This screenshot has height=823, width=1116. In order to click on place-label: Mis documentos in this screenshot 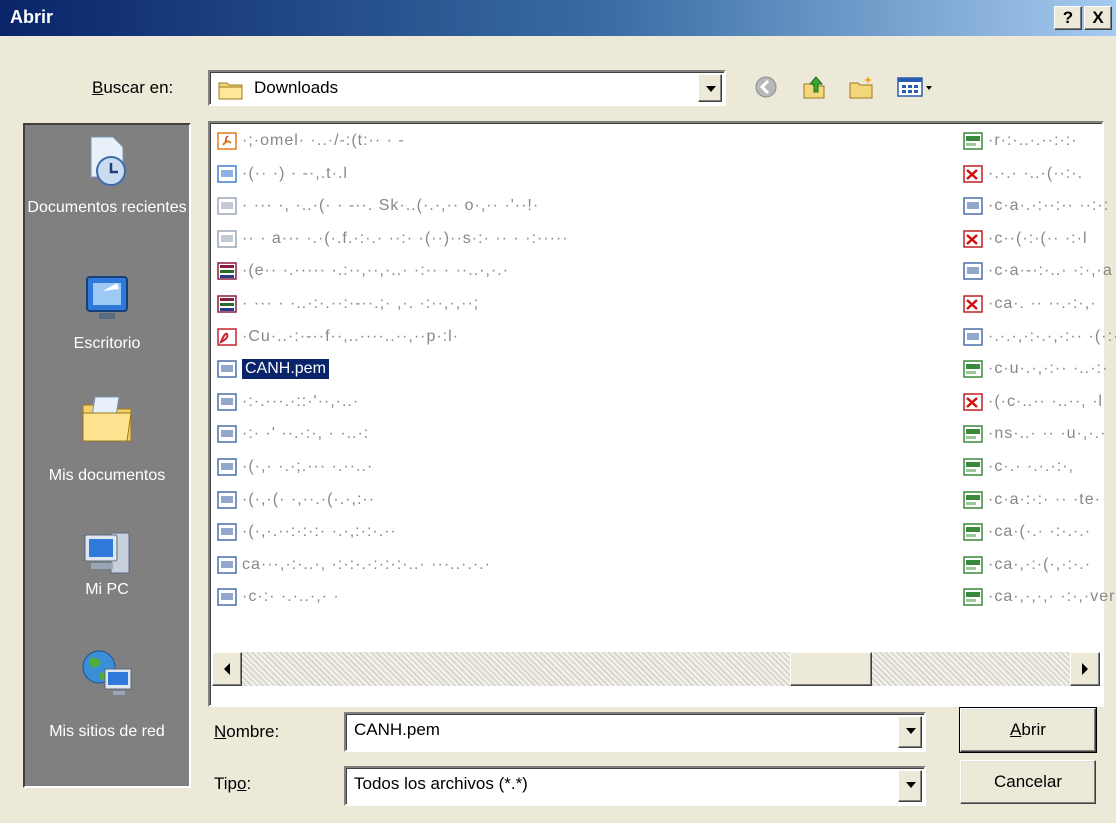, I will do `click(107, 475)`.